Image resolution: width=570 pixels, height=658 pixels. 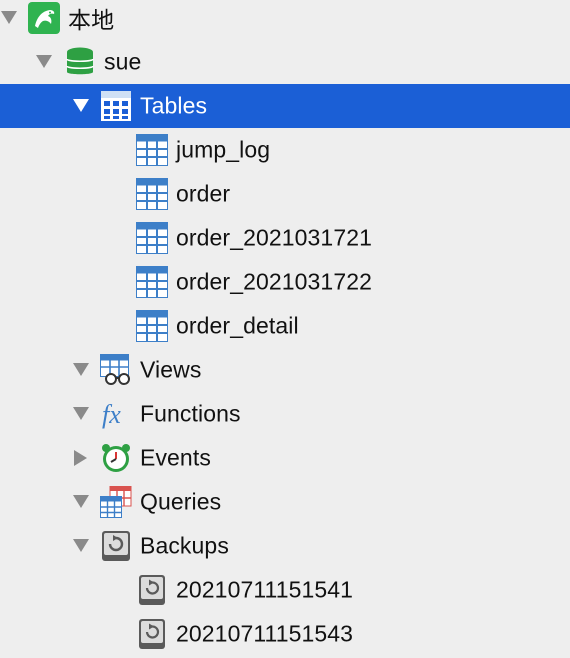 What do you see at coordinates (123, 61) in the screenshot?
I see `database-label: sue` at bounding box center [123, 61].